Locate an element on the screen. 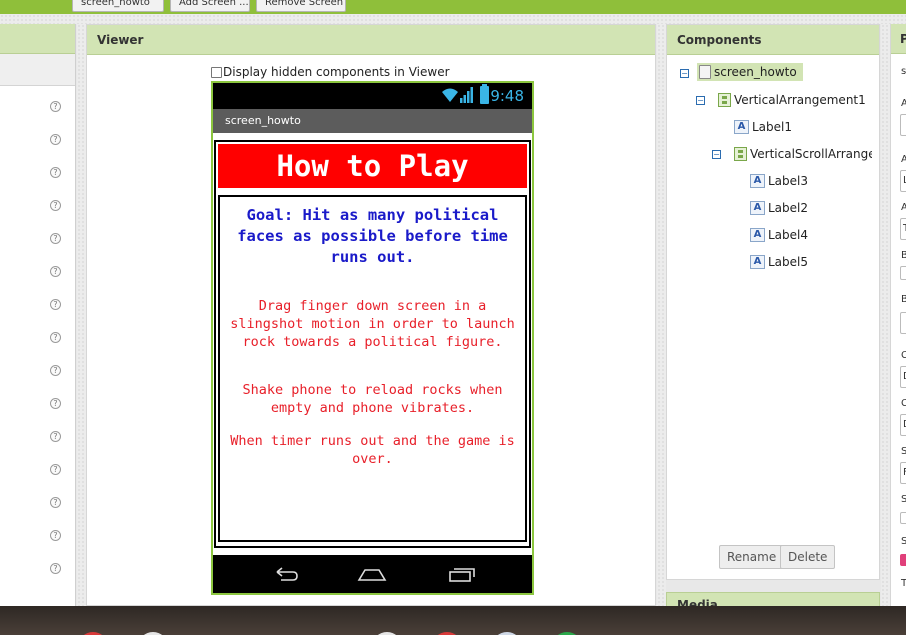  navigation-bar is located at coordinates (372, 574).